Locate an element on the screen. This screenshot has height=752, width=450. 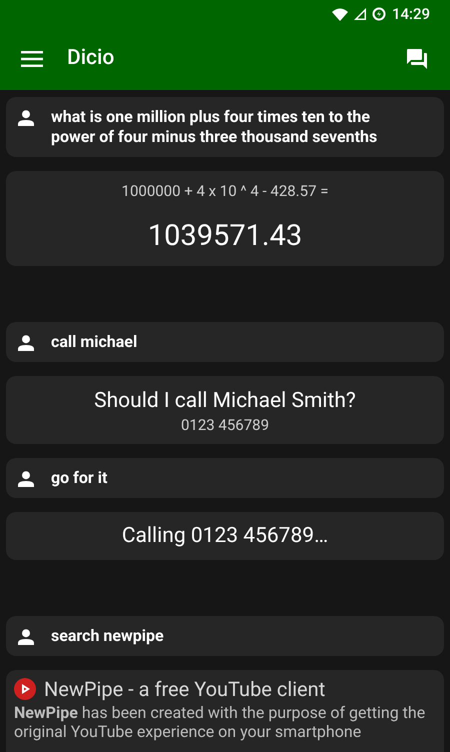
result-title: NewPipe - a free YouTube client is located at coordinates (185, 689).